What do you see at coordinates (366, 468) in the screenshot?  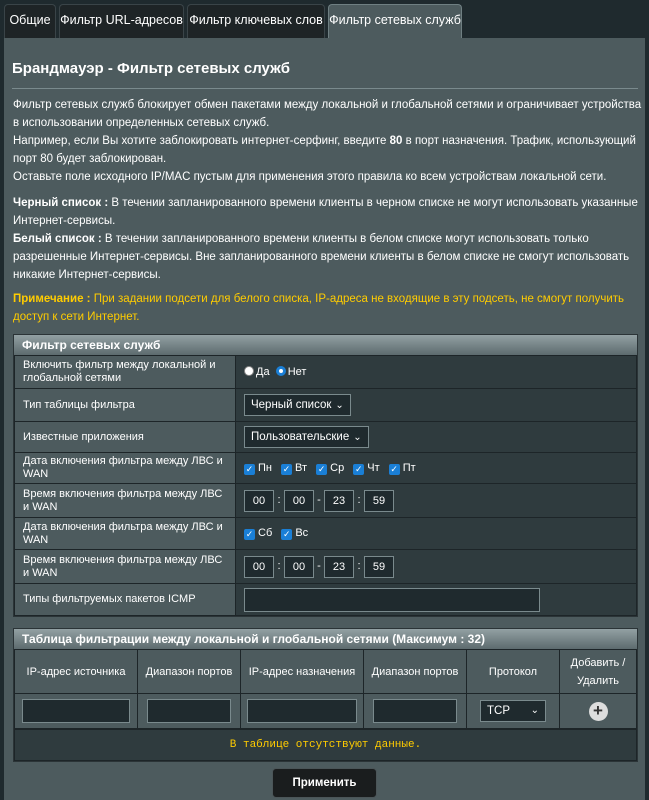 I see `day-thu: ✓ Чт` at bounding box center [366, 468].